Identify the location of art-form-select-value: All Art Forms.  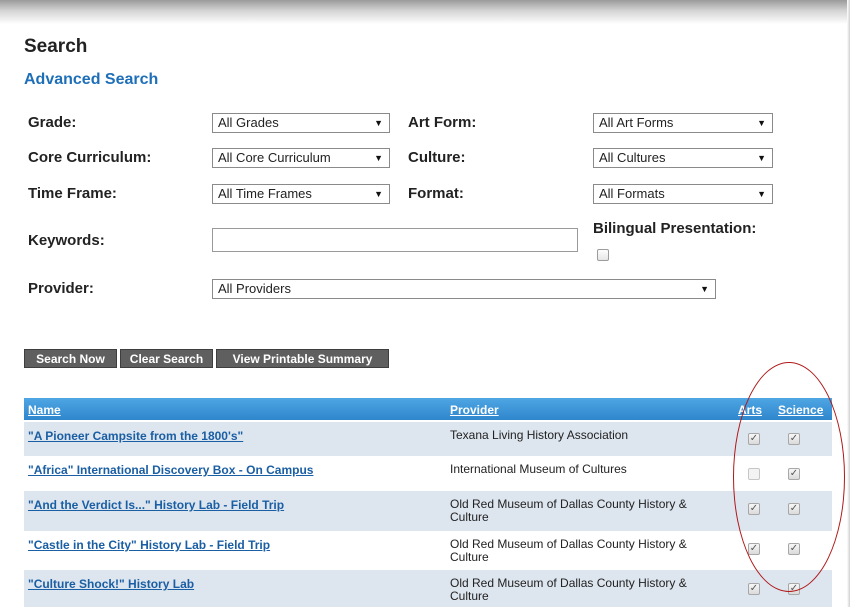
(636, 122).